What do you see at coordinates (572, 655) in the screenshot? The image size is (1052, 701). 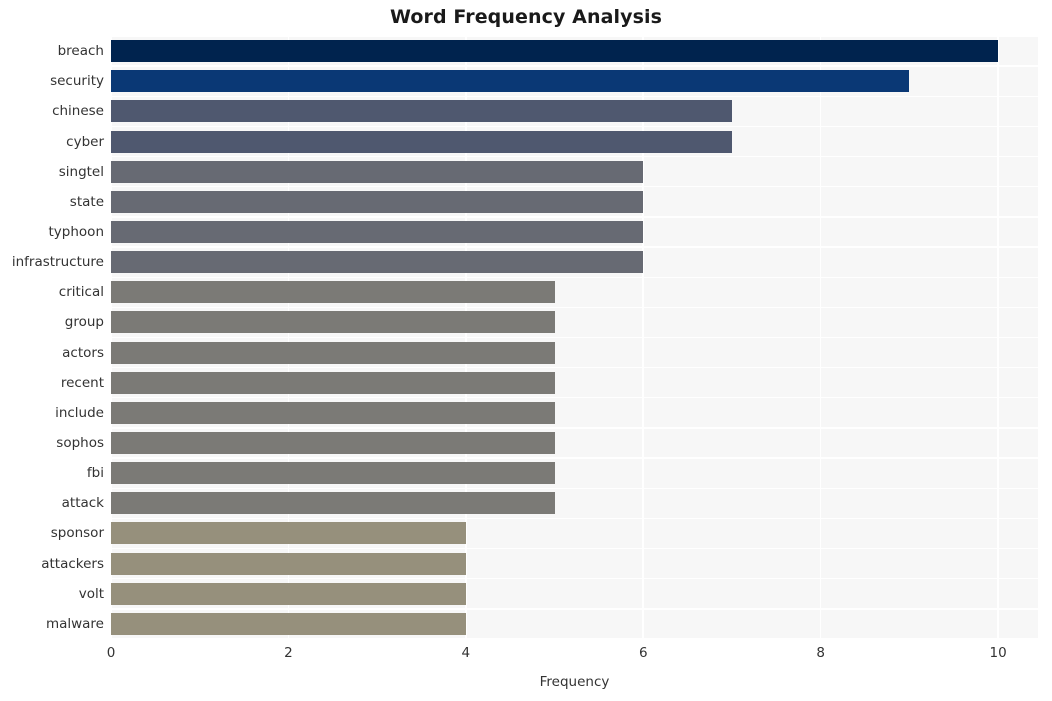 I see `x-axis-tick-labels: 0 2 4 6 8 10` at bounding box center [572, 655].